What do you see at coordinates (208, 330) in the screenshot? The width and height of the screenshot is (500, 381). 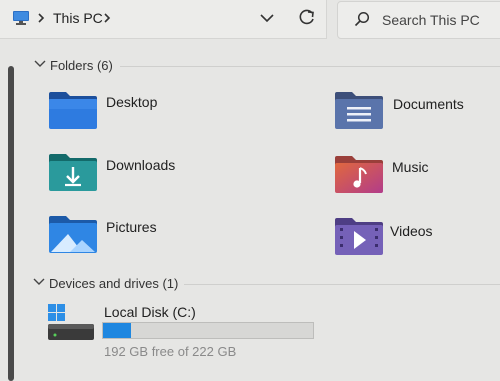 I see `drive-usage-bar` at bounding box center [208, 330].